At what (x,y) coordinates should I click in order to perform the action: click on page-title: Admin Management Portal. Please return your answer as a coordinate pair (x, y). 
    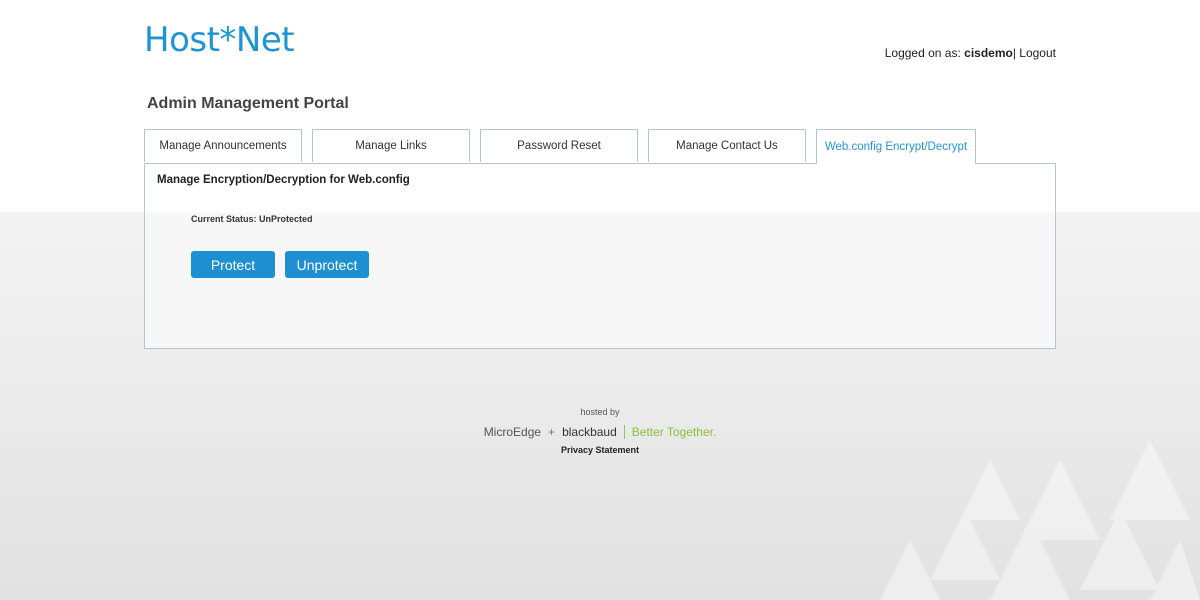
    Looking at the image, I should click on (248, 103).